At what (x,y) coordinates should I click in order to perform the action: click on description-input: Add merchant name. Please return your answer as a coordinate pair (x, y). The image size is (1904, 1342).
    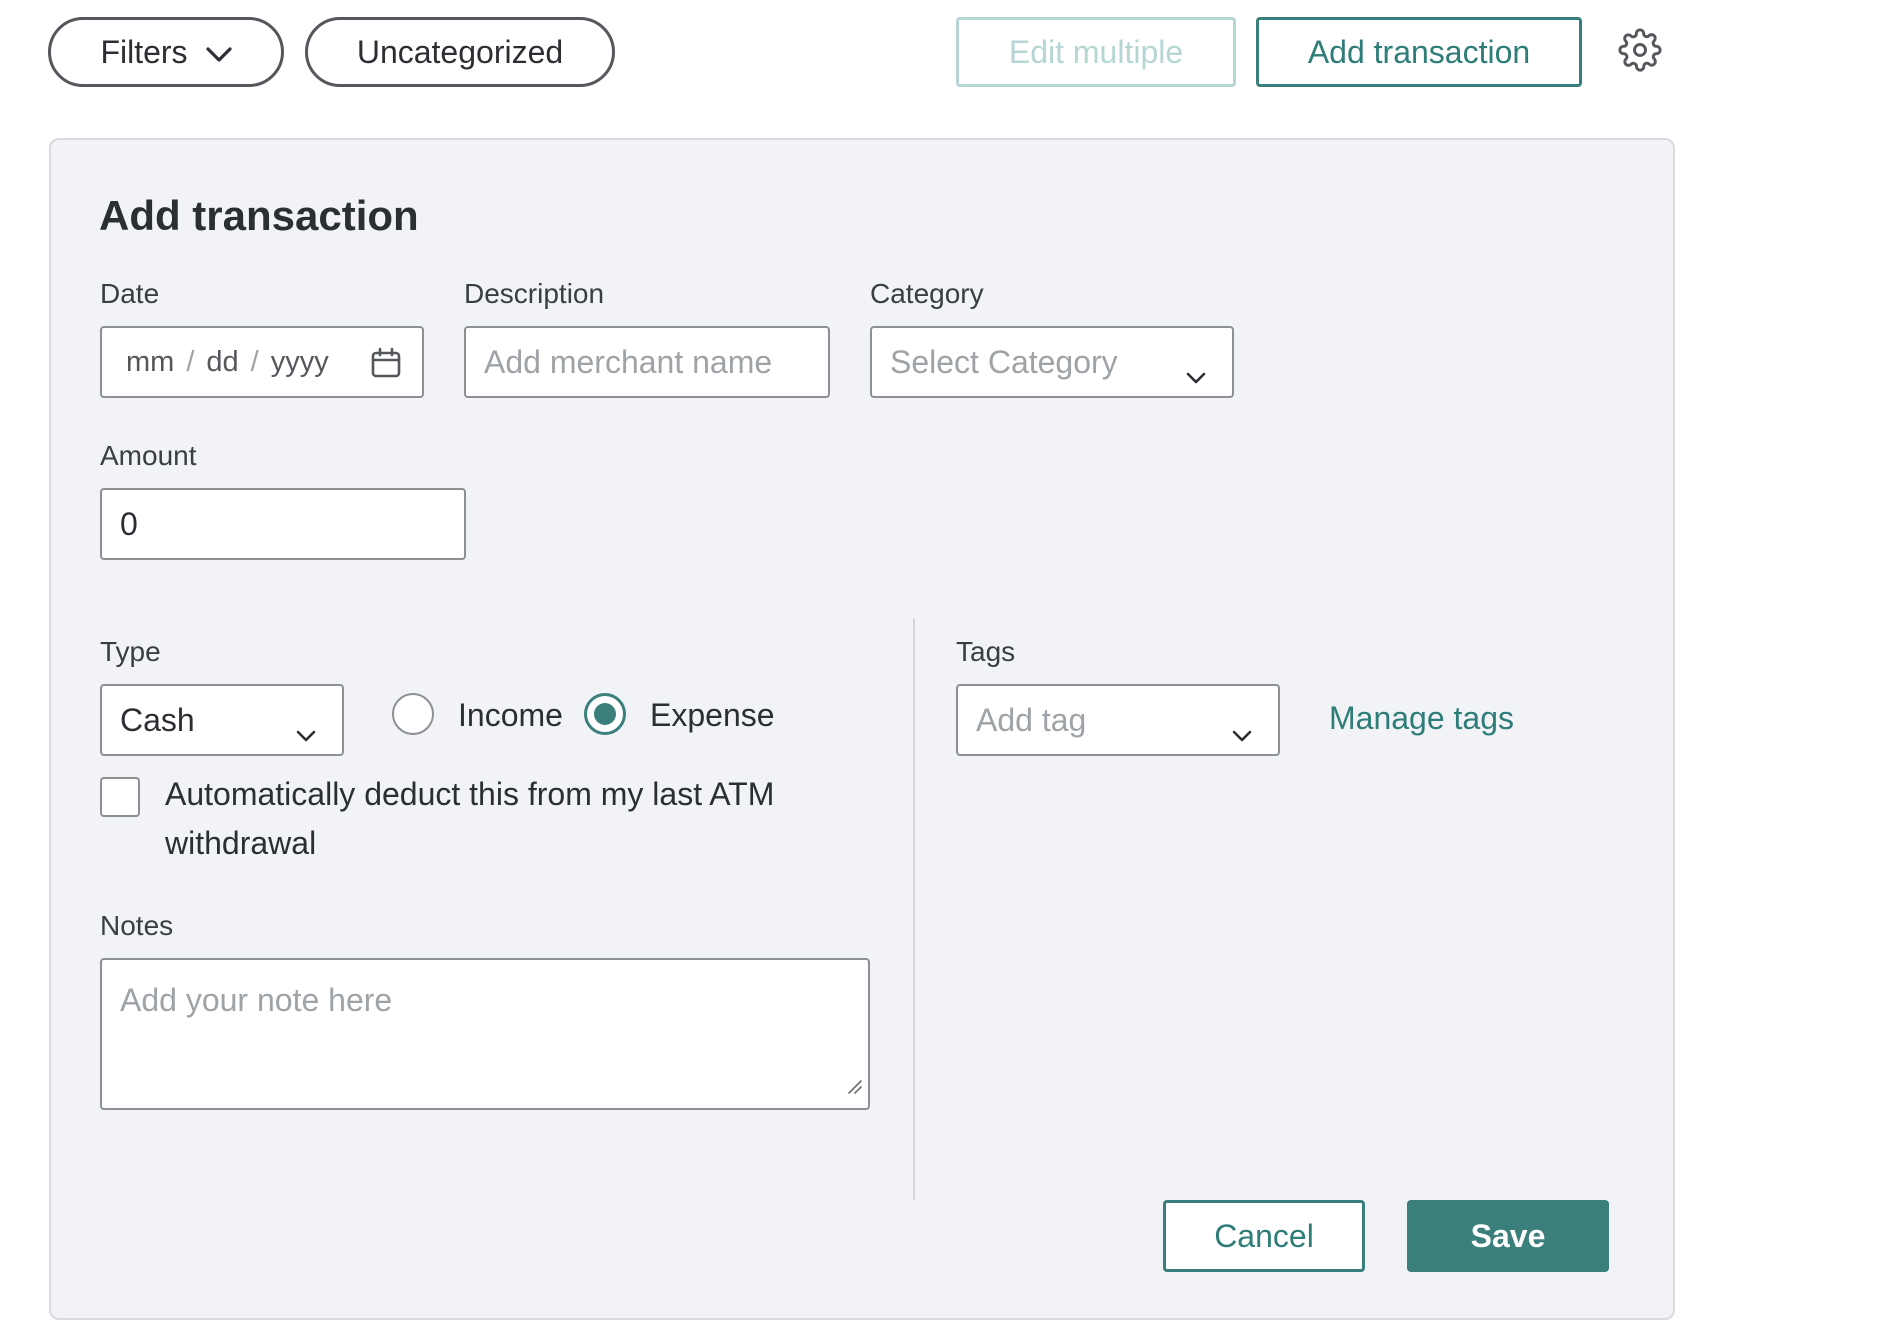
    Looking at the image, I should click on (647, 362).